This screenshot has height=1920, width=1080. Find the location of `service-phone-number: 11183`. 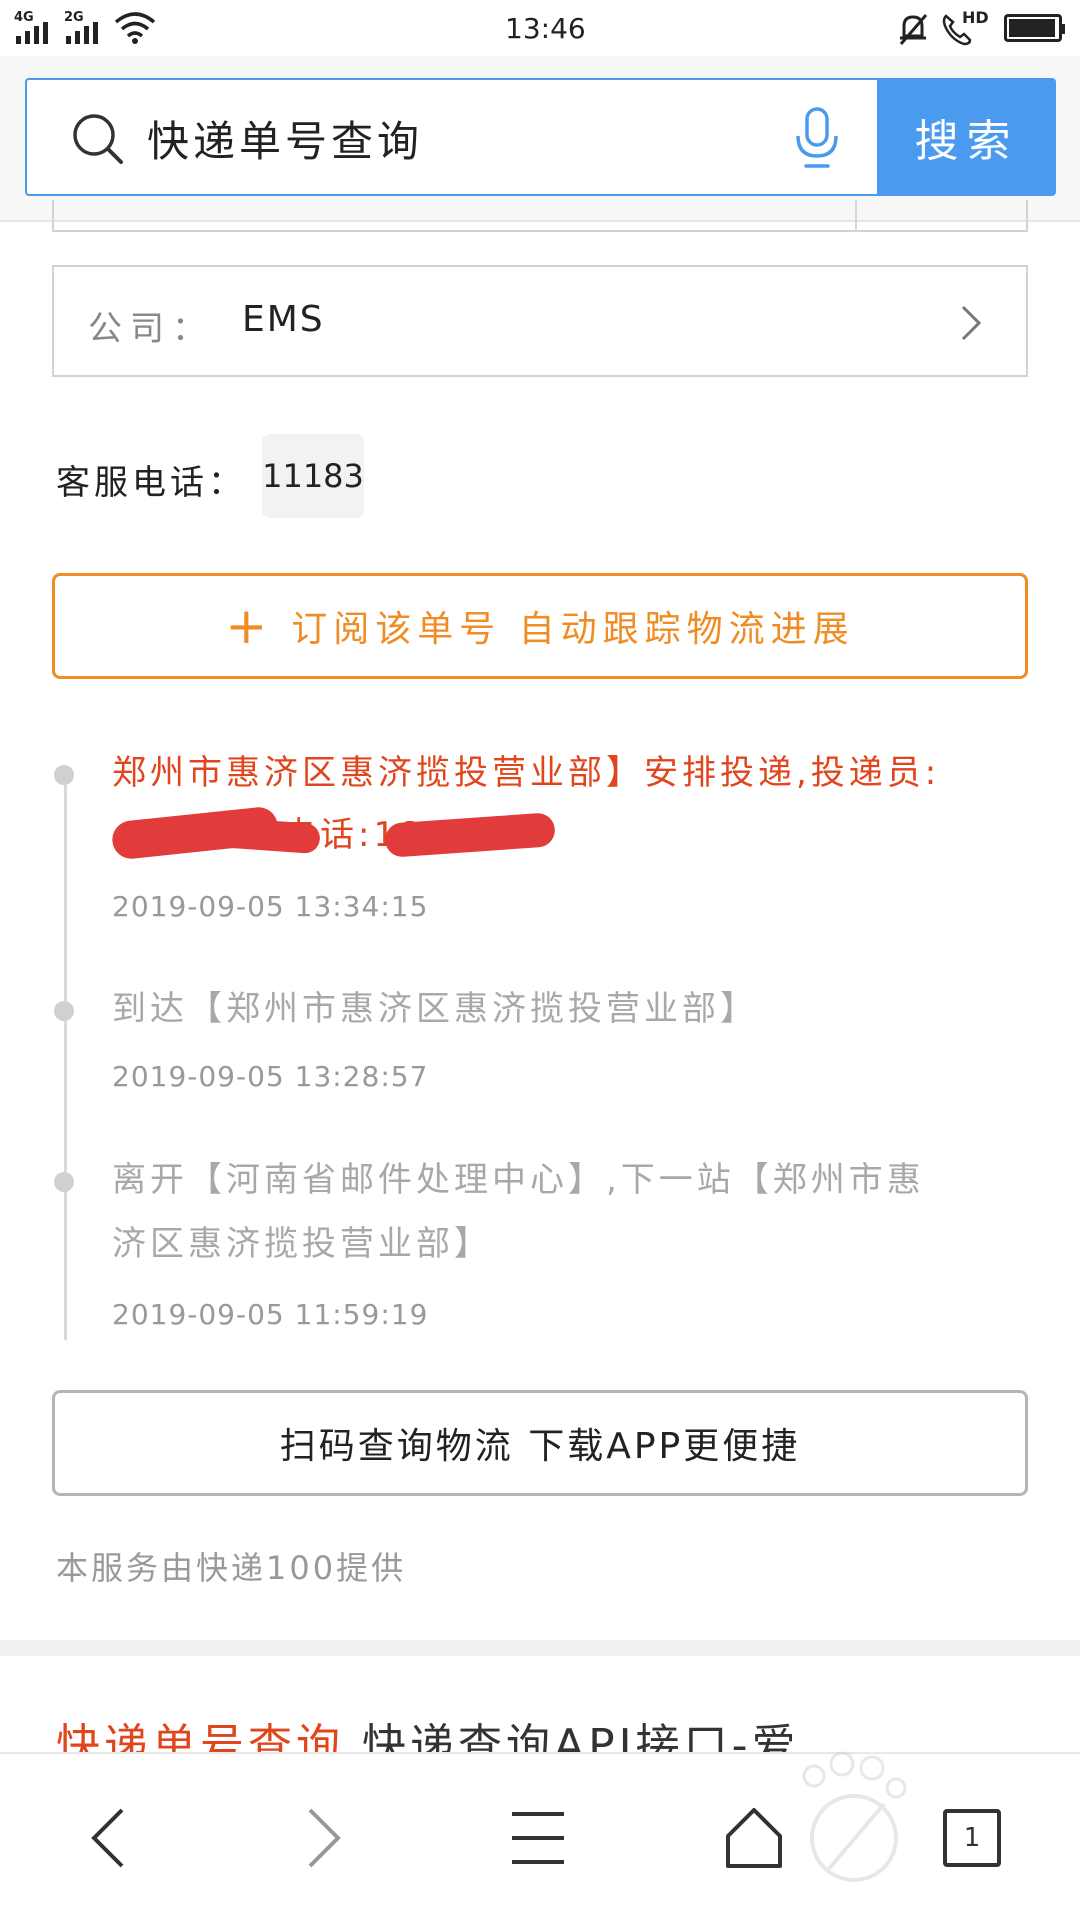

service-phone-number: 11183 is located at coordinates (313, 476).